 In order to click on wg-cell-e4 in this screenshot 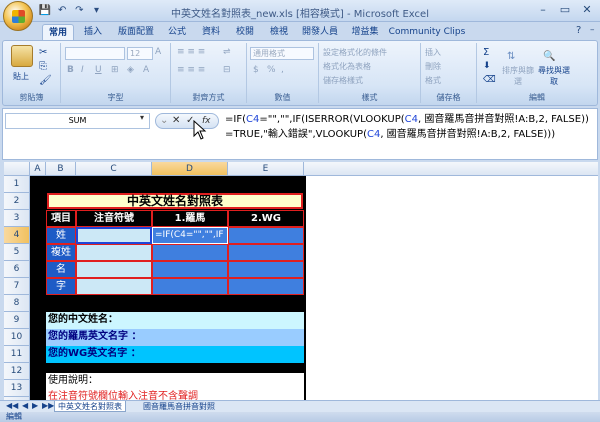, I will do `click(266, 235)`.